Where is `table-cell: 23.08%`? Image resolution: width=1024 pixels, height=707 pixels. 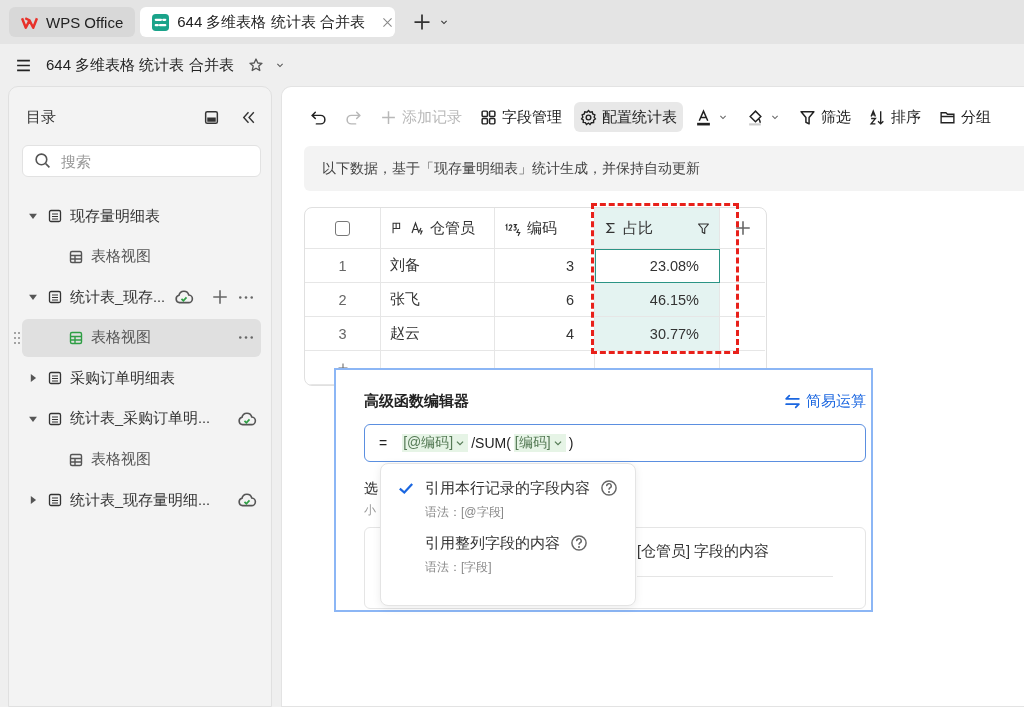
table-cell: 23.08% is located at coordinates (657, 266).